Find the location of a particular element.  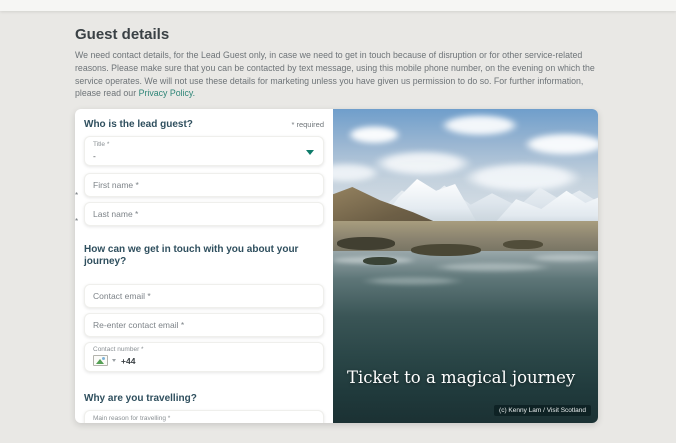

privacy-policy-link: Privacy Policy. is located at coordinates (167, 93).